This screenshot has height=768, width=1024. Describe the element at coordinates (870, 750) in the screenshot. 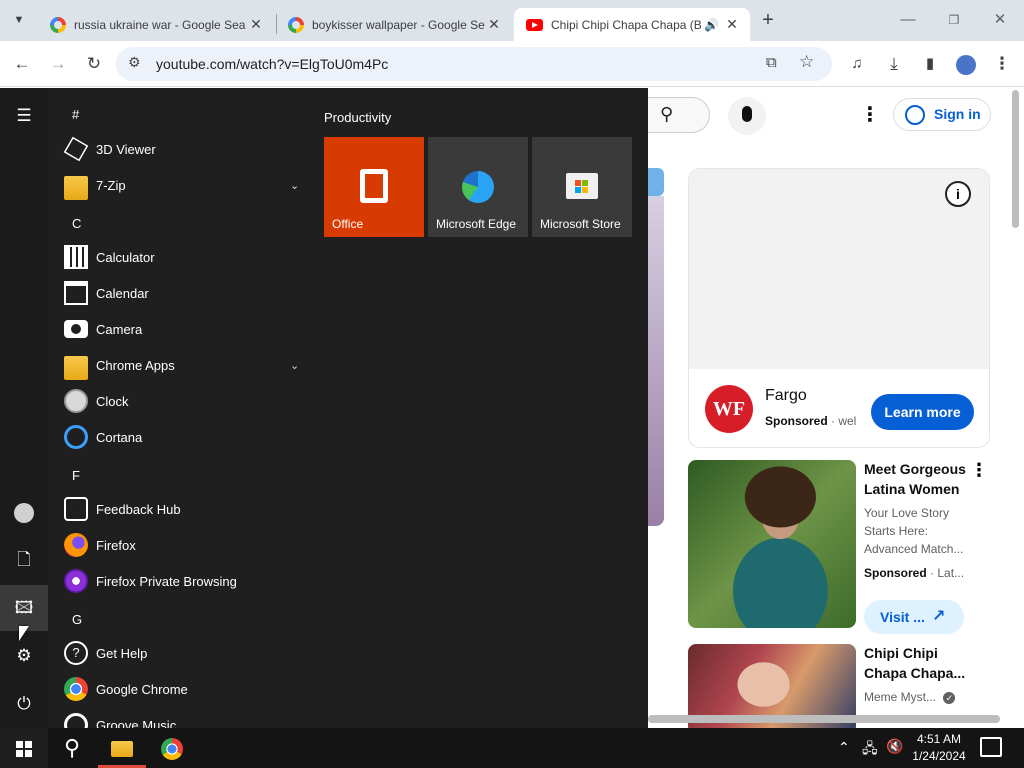

I see `network-icon: 🖧` at that location.